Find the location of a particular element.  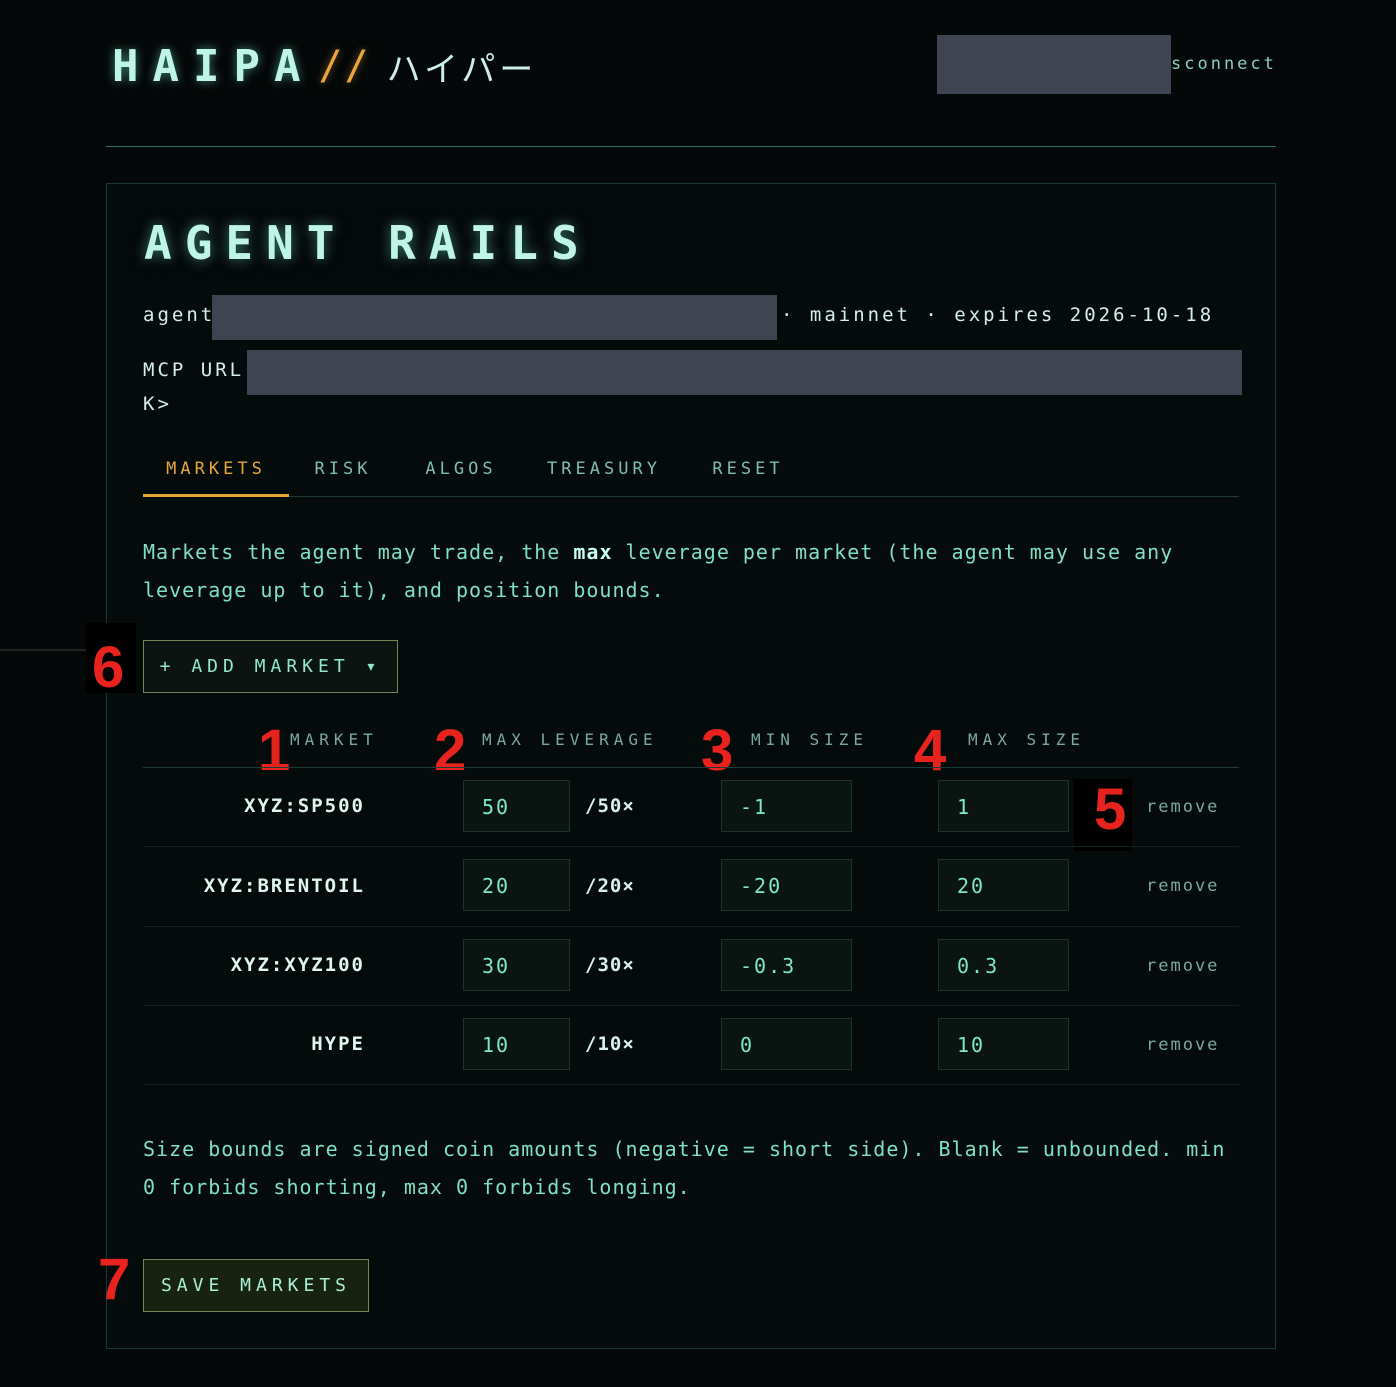

mcp-url-suffix: K> is located at coordinates (157, 404).